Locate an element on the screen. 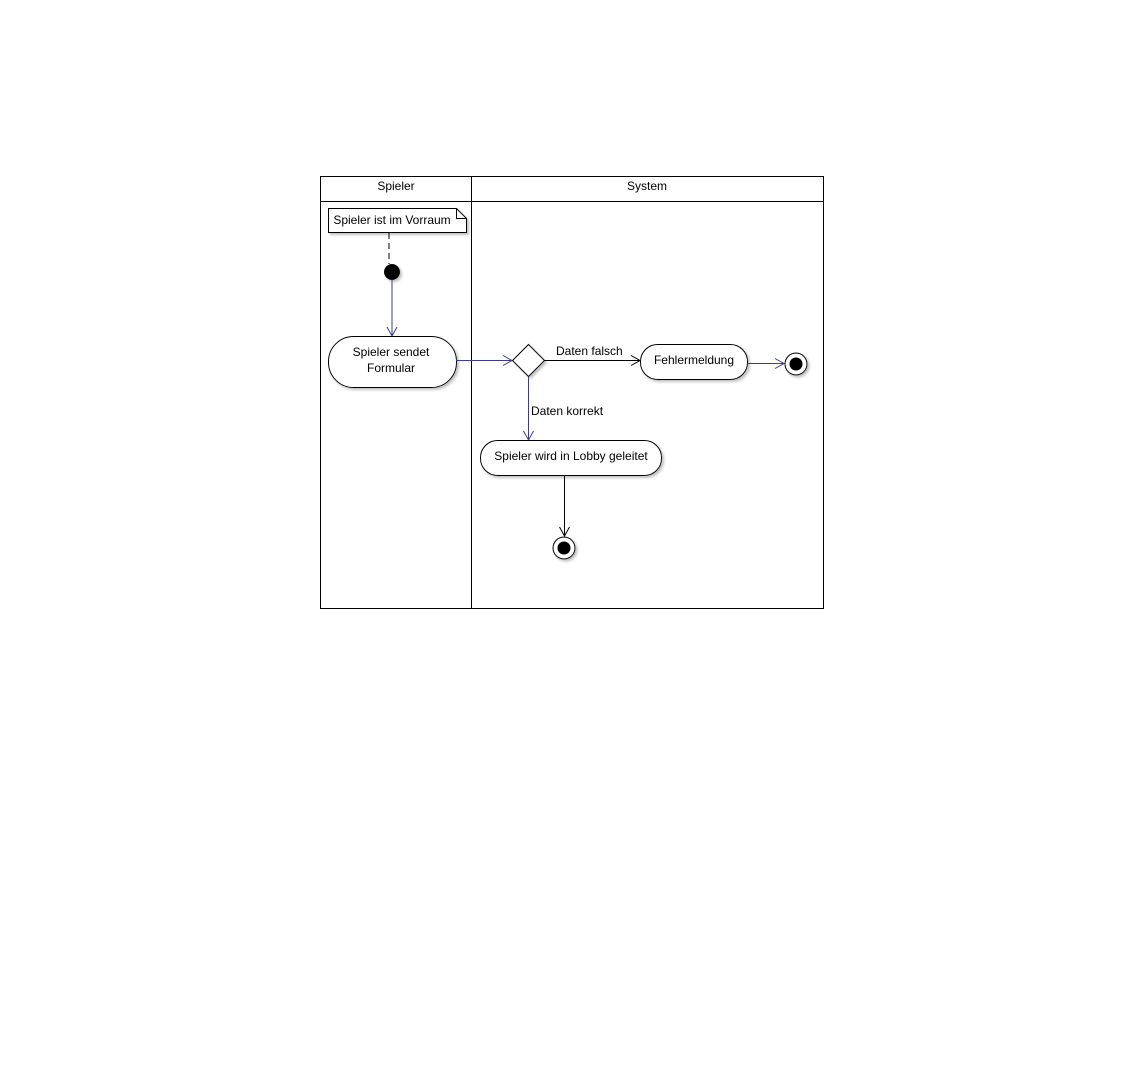 This screenshot has height=1072, width=1144. action-send-form-line2: Formular is located at coordinates (391, 368).